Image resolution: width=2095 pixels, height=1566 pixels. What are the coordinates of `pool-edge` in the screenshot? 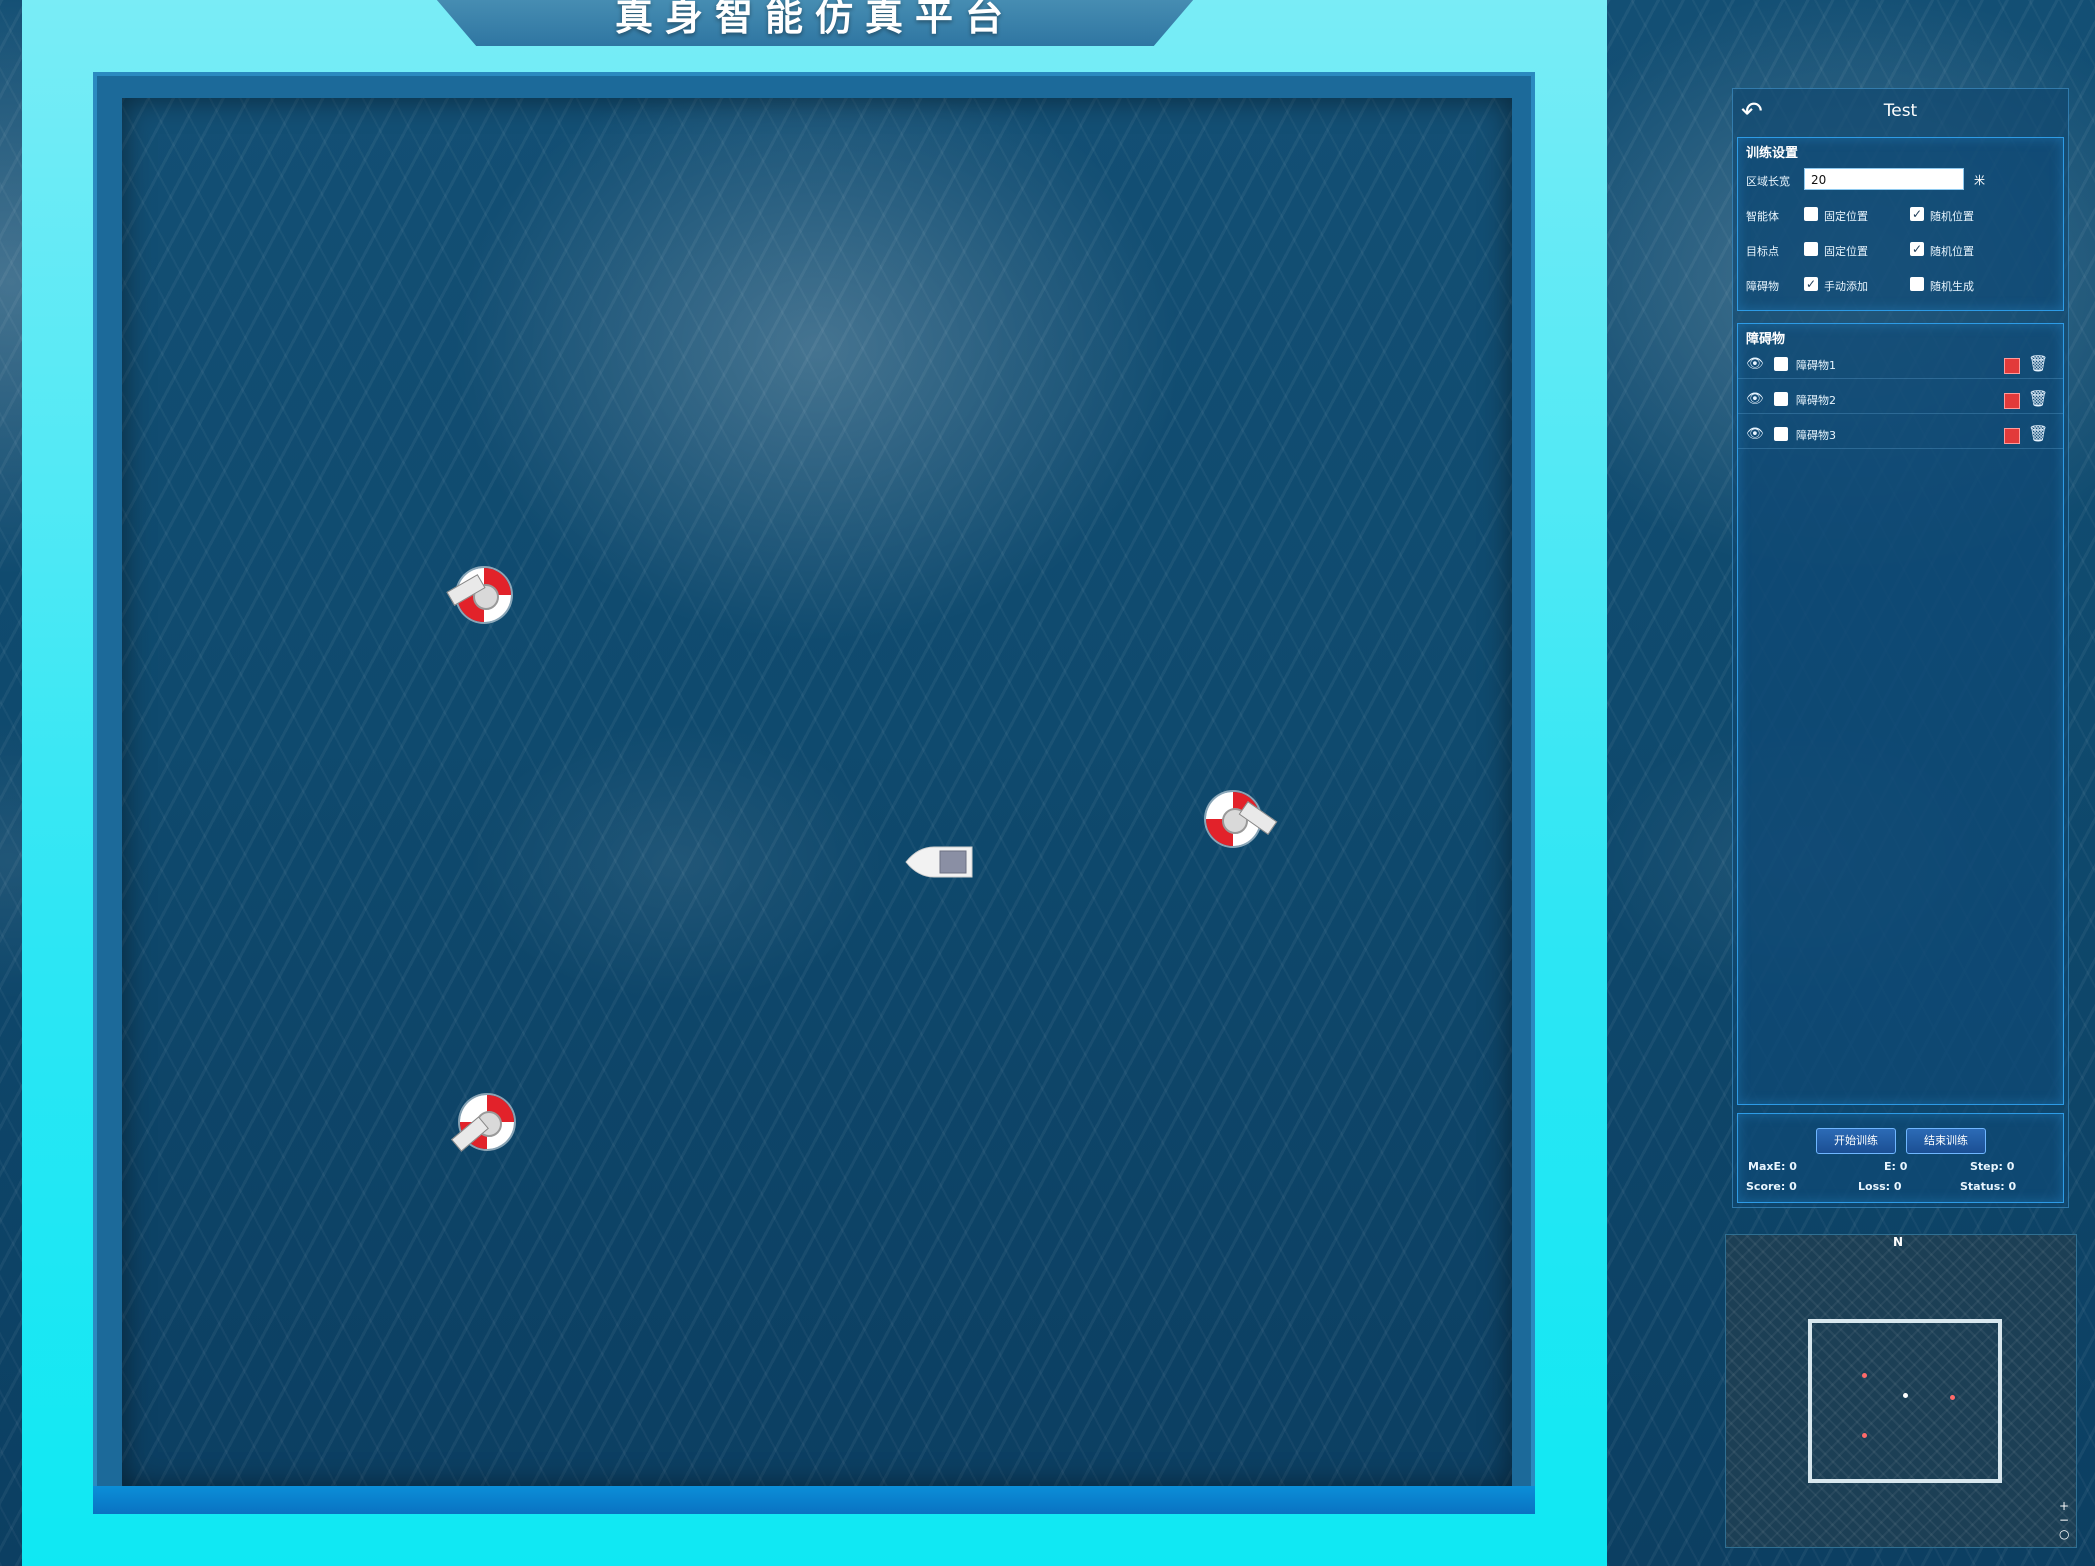 It's located at (814, 1500).